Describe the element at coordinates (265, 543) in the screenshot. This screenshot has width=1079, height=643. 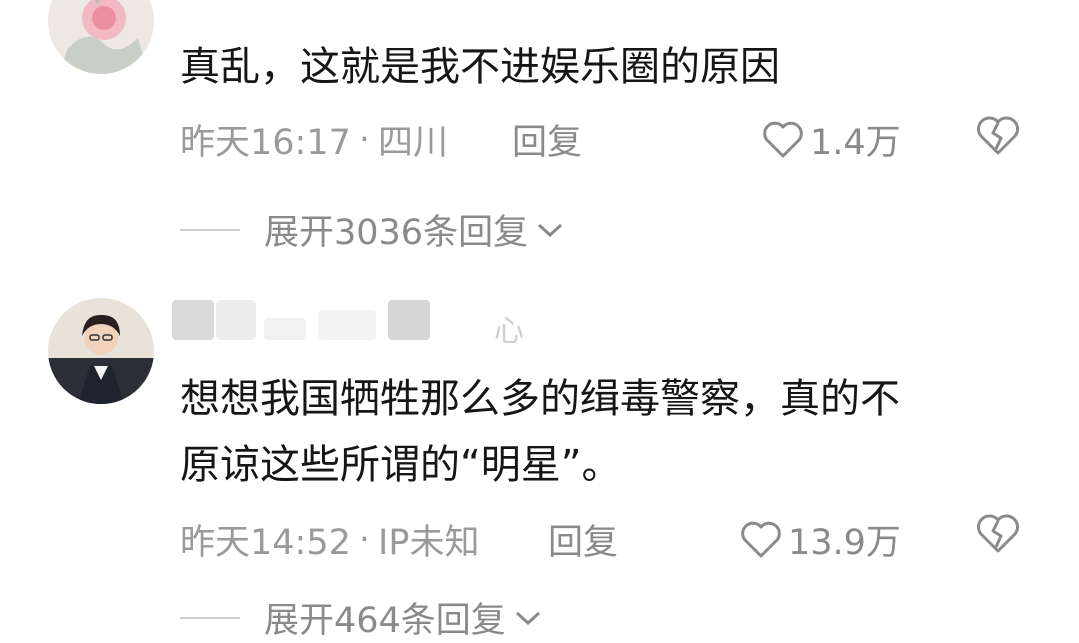
I see `comment-time: 昨天14:52` at that location.